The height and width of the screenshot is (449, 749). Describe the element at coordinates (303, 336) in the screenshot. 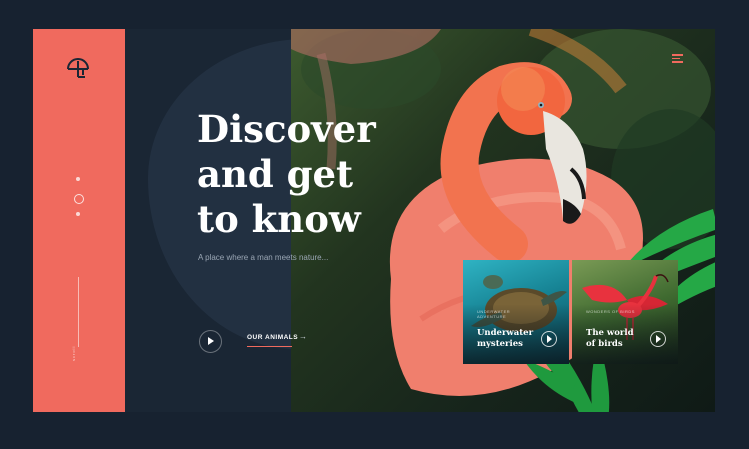

I see `arrow-right-icon: →` at that location.